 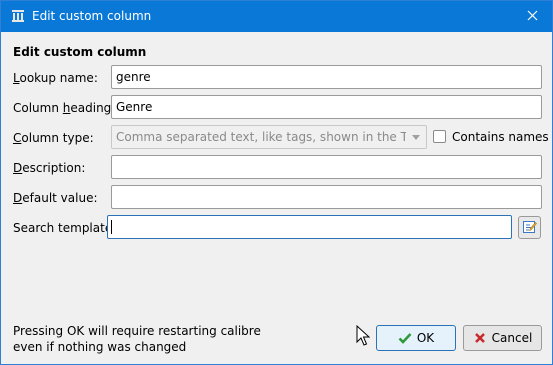 What do you see at coordinates (18, 16) in the screenshot?
I see `library-icon` at bounding box center [18, 16].